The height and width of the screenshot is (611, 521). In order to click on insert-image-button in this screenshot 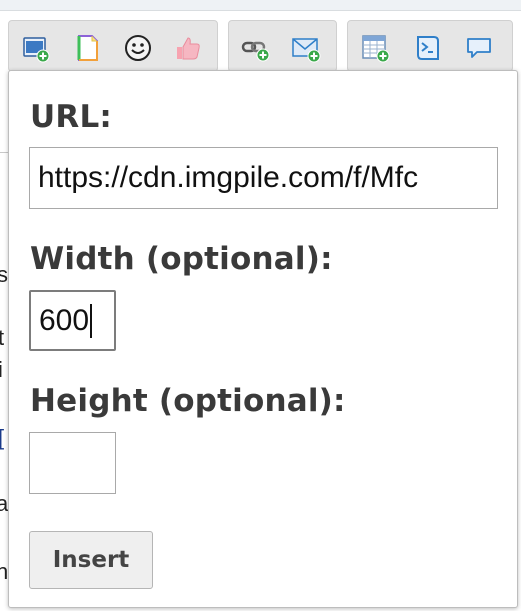, I will do `click(36, 48)`.